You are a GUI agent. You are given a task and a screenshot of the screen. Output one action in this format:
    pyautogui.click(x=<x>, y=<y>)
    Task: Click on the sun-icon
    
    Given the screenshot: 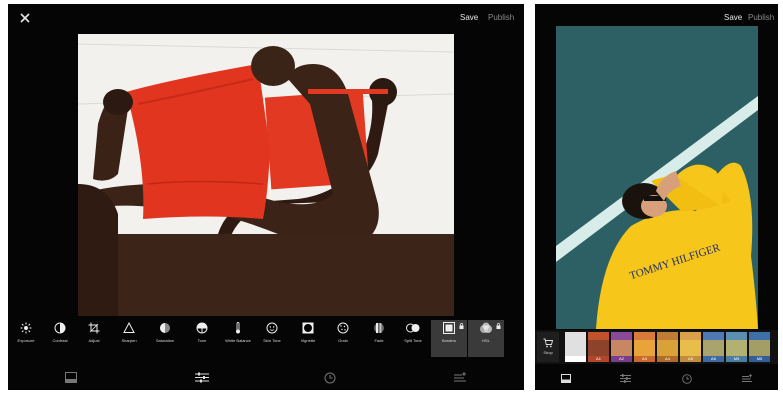 What is the action you would take?
    pyautogui.click(x=26, y=328)
    